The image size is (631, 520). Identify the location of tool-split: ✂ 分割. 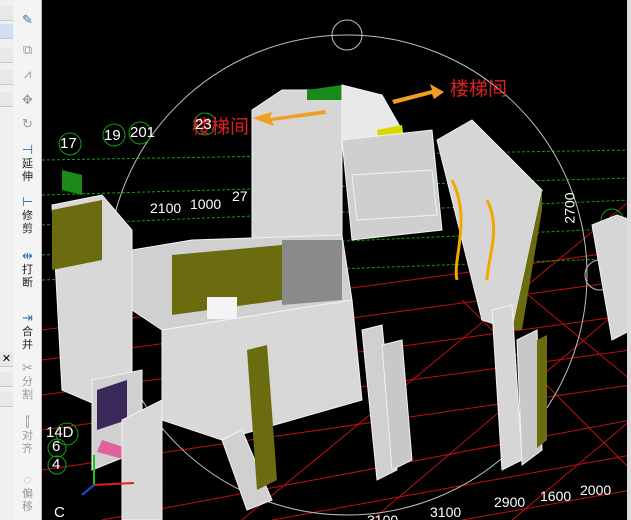
(27, 381).